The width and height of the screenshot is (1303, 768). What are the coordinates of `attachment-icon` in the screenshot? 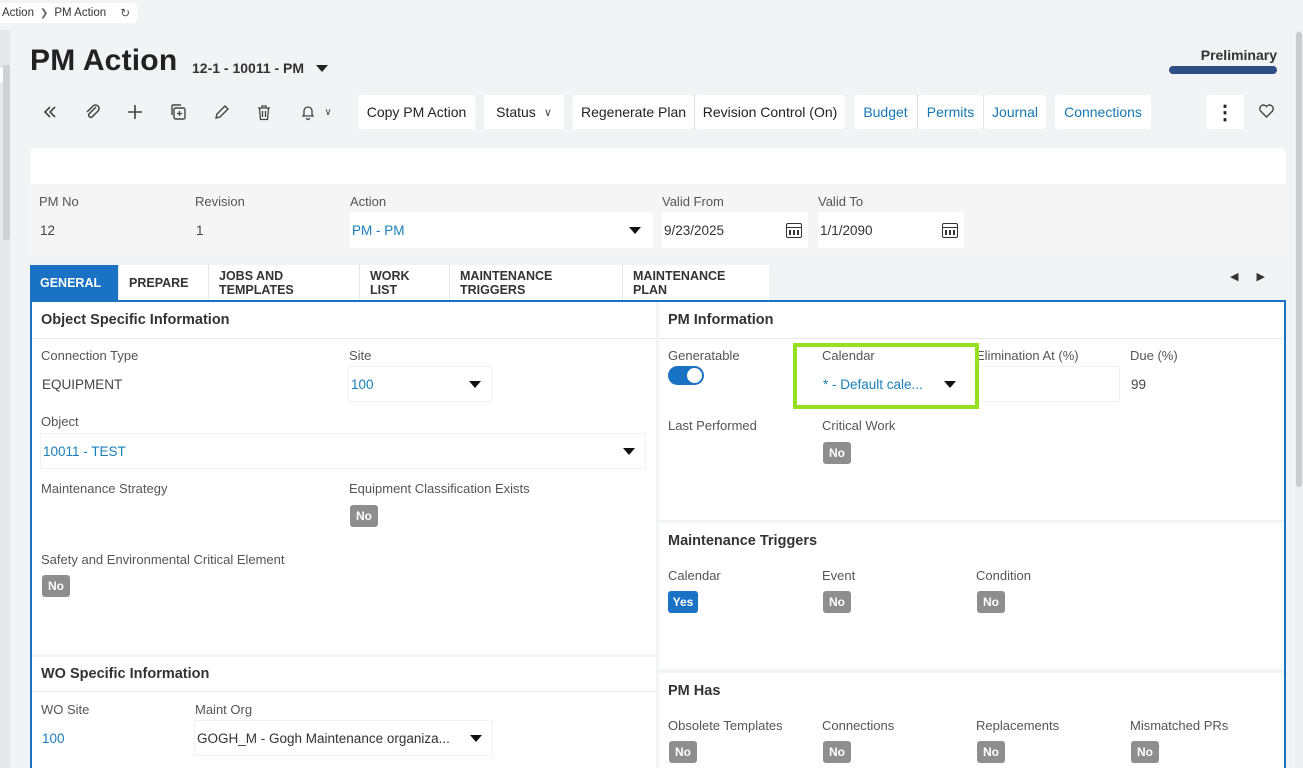 It's located at (93, 112).